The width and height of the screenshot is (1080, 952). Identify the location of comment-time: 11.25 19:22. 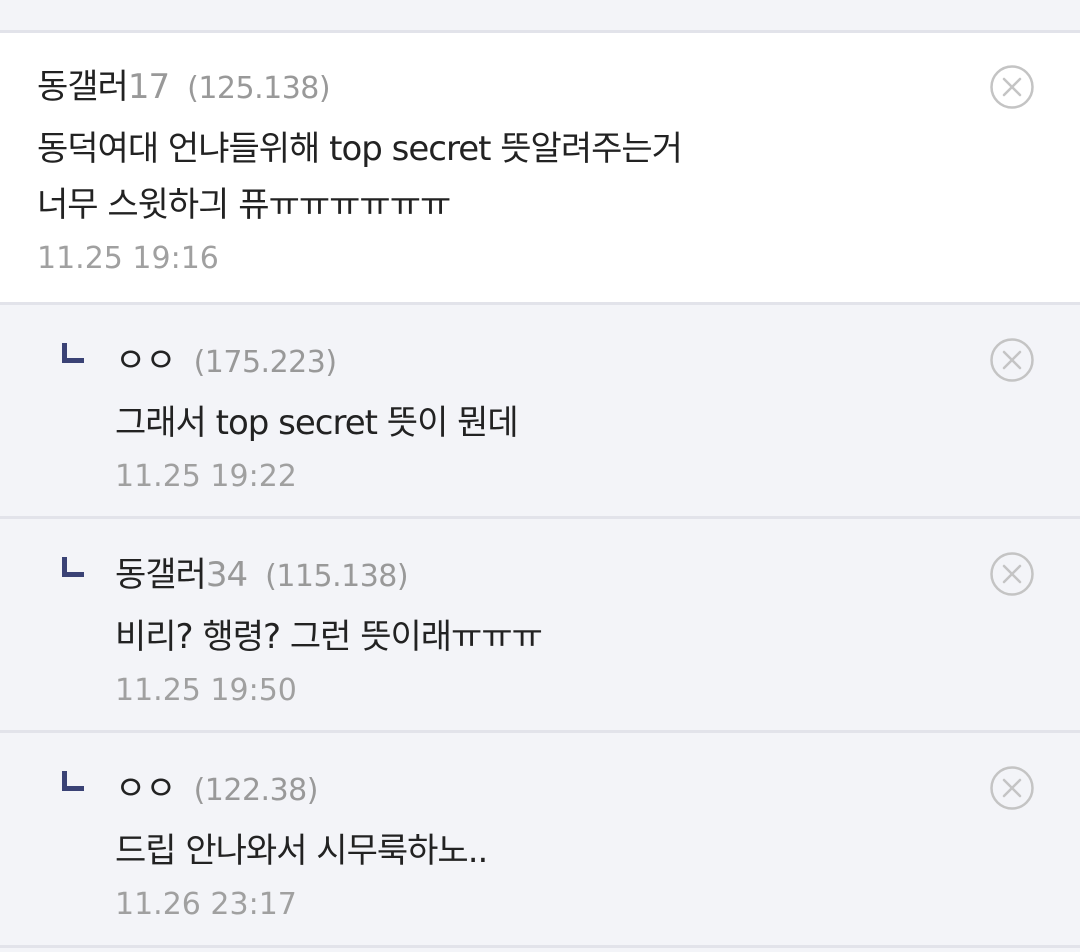
(206, 476).